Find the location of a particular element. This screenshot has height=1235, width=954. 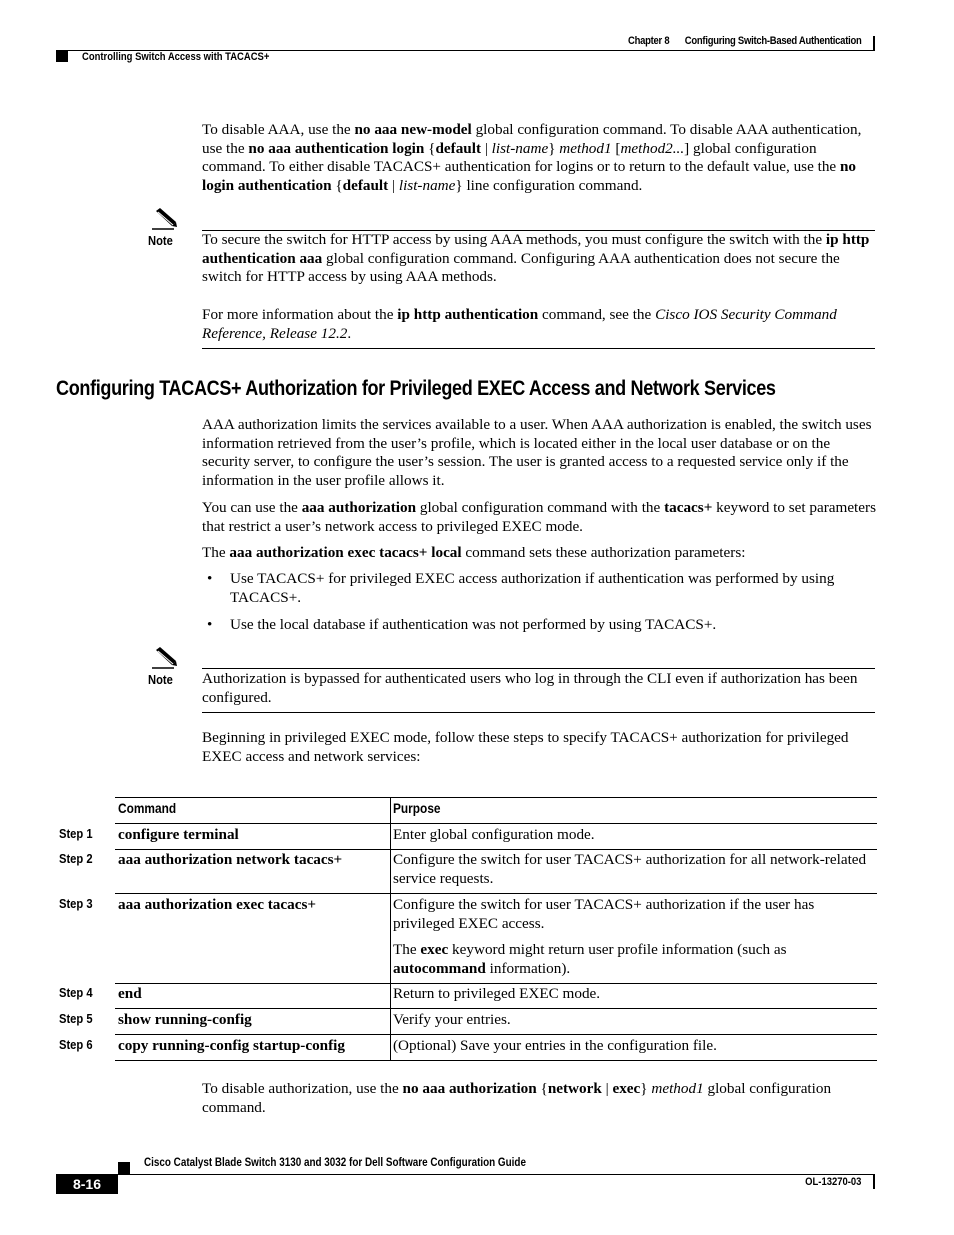

step-label: Step 6 is located at coordinates (76, 1044).